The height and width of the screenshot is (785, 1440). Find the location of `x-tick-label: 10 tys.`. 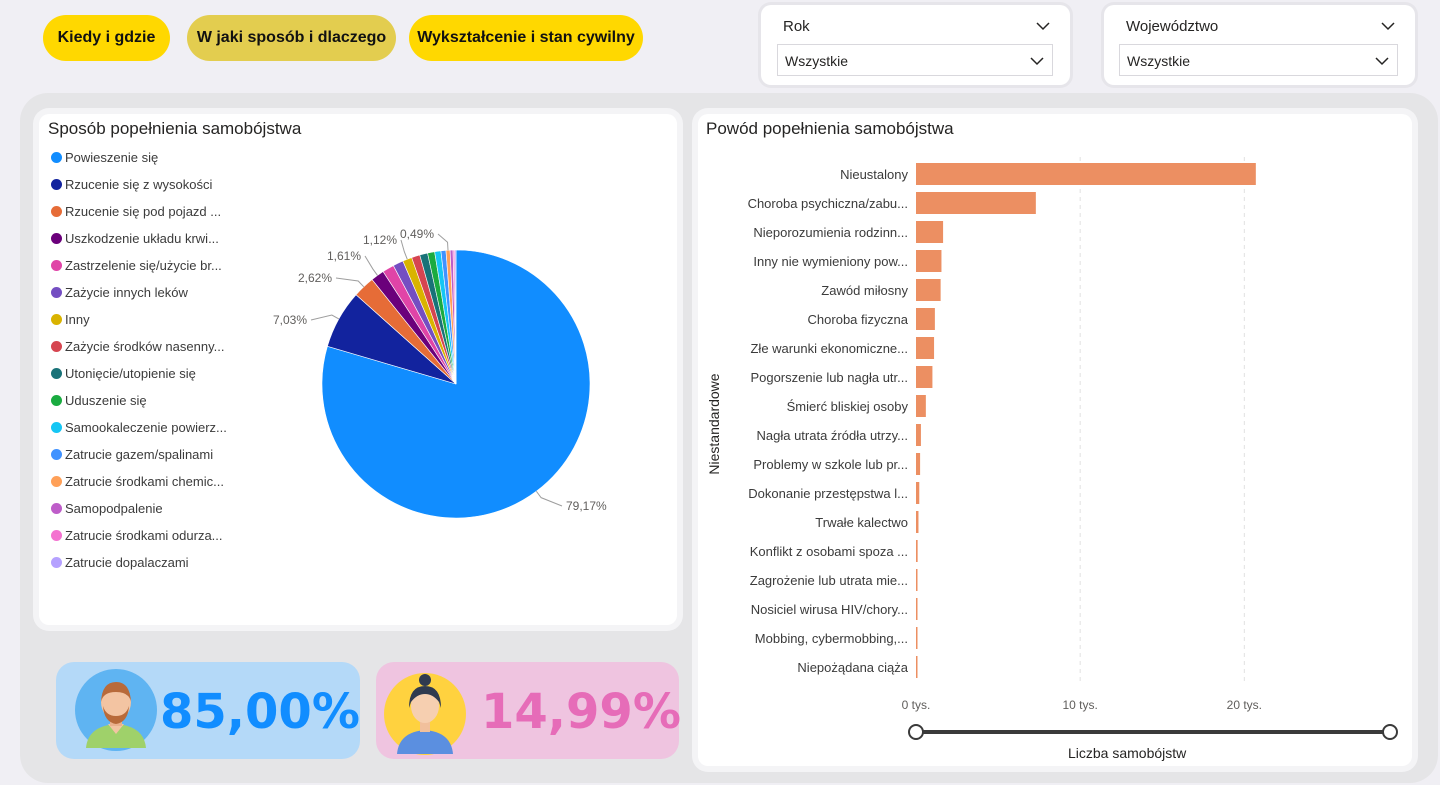

x-tick-label: 10 tys. is located at coordinates (1079, 705).